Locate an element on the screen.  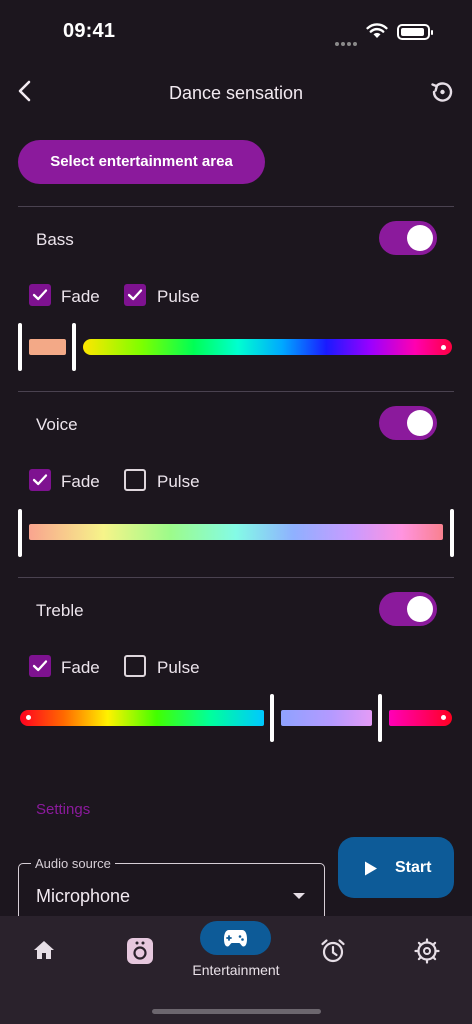
gamepad-icon is located at coordinates (235, 938).